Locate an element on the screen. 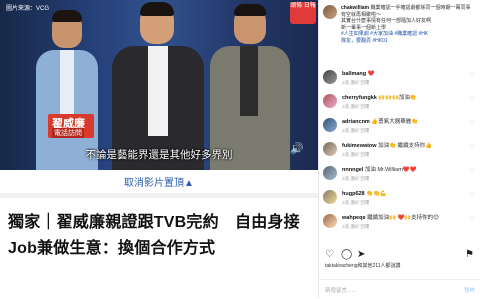 This screenshot has width=480, height=299. speaker-icon: 🔊 is located at coordinates (299, 149).